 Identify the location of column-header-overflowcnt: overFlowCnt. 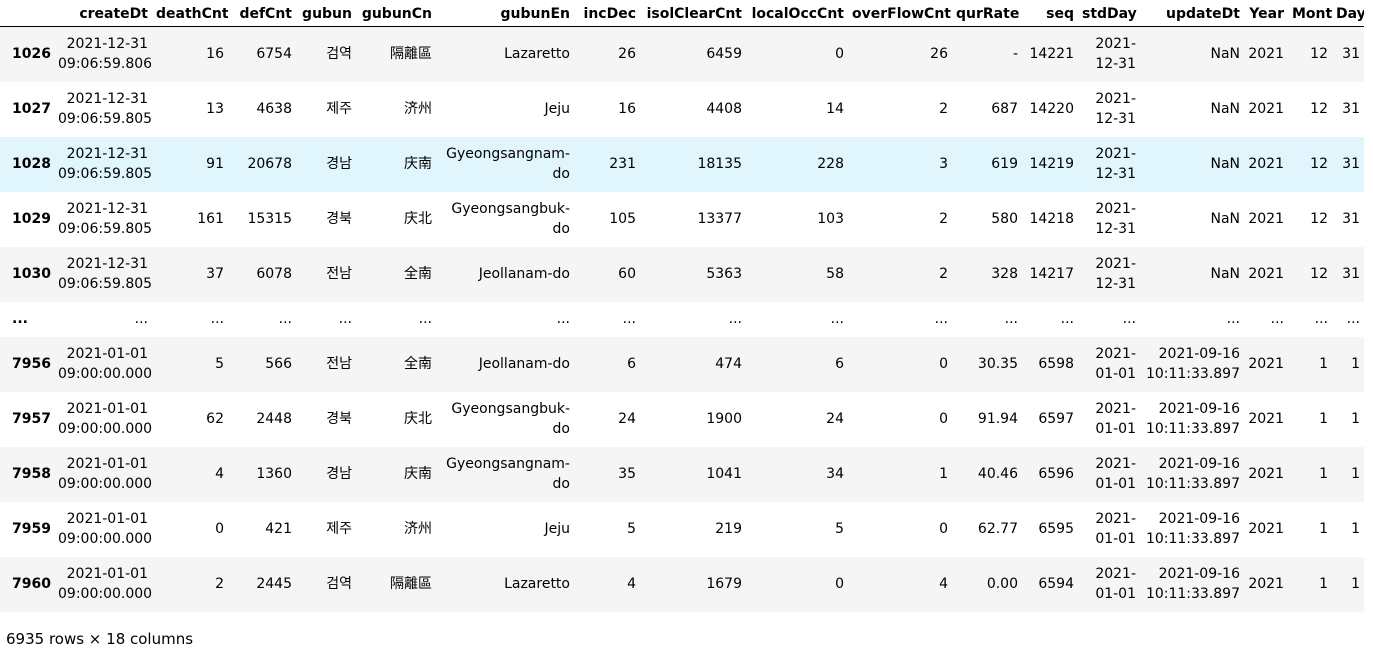
(900, 13).